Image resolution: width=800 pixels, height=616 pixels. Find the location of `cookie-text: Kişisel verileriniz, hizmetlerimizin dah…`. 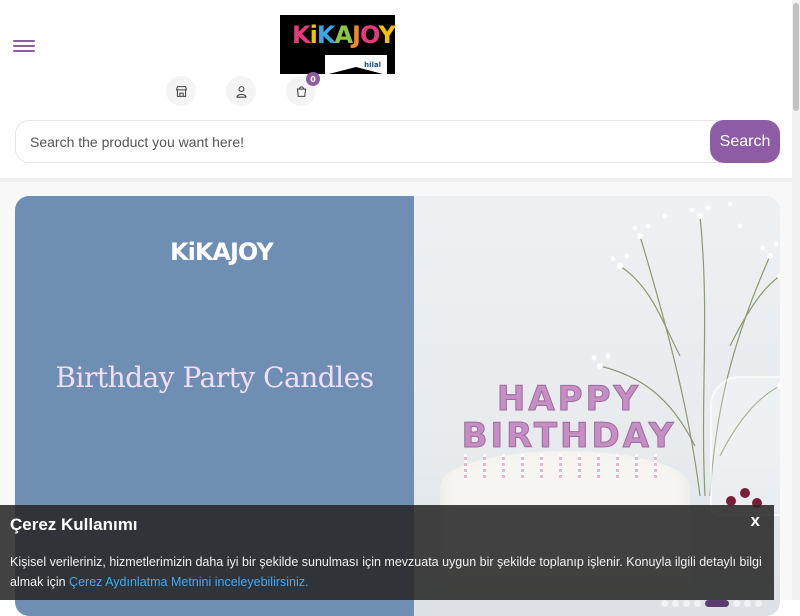

cookie-text: Kişisel verileriniz, hizmetlerimizin dah… is located at coordinates (388, 572).